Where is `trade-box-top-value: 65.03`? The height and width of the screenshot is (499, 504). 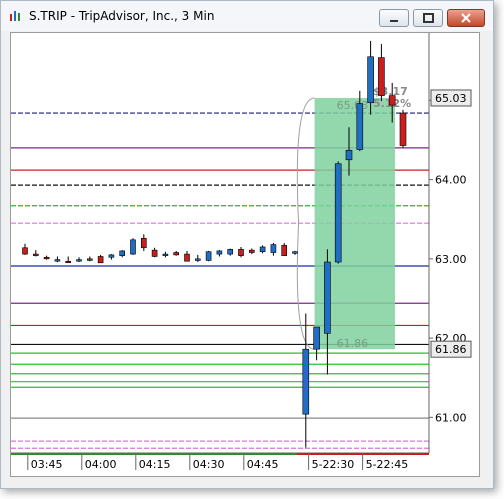
trade-box-top-value: 65.03 is located at coordinates (353, 105).